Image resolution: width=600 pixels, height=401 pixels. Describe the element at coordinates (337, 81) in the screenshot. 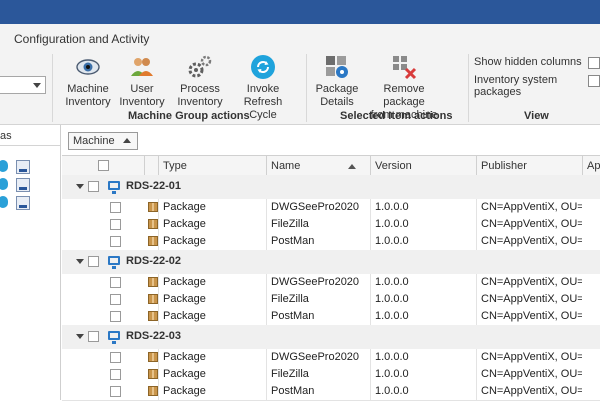

I see `package-details-button: Package Details` at that location.